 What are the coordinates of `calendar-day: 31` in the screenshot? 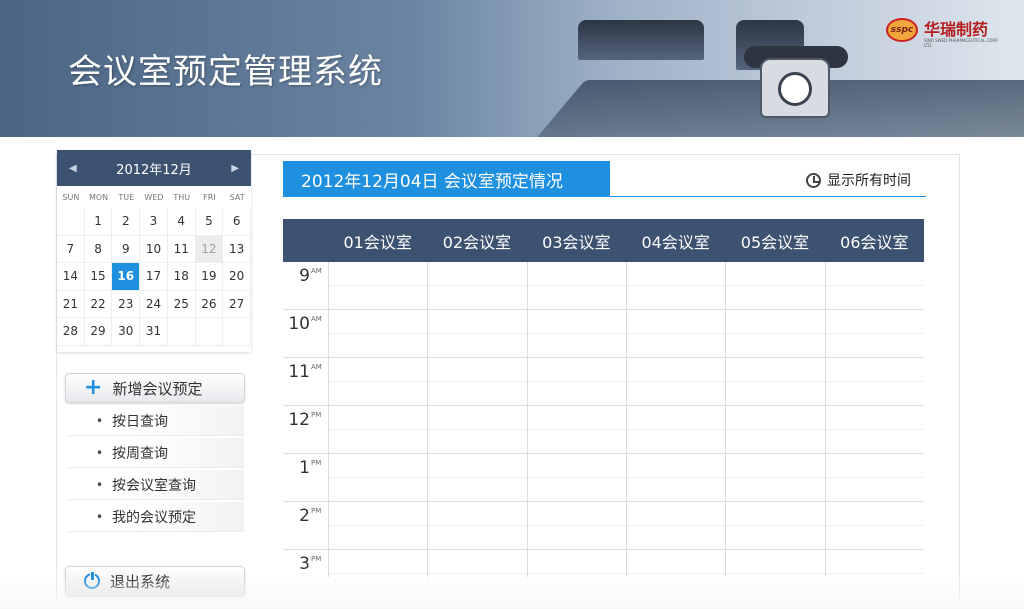 It's located at (154, 332).